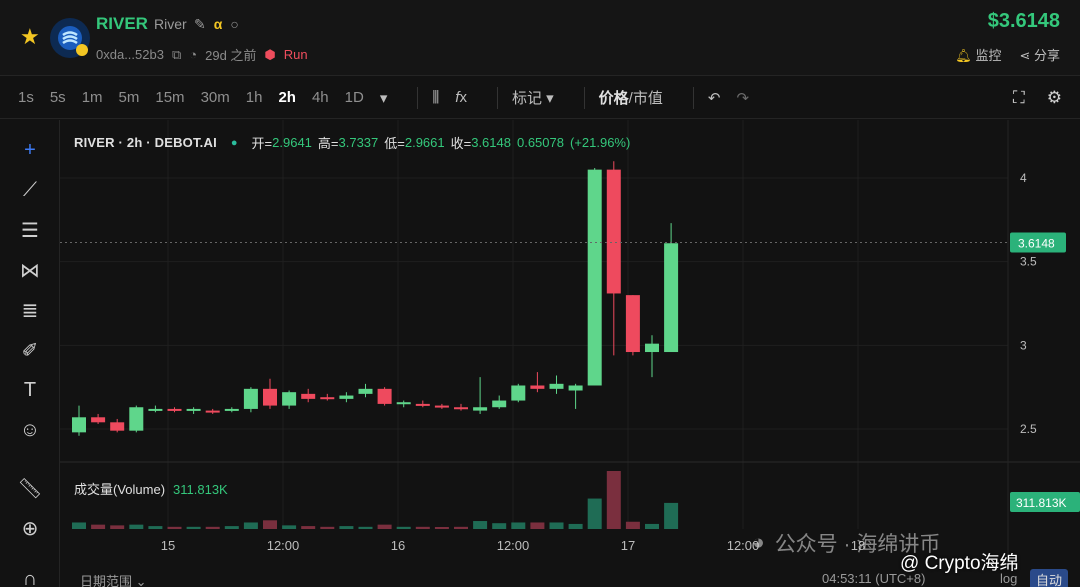  Describe the element at coordinates (1023, 21) in the screenshot. I see `current-price: $3.6148` at that location.